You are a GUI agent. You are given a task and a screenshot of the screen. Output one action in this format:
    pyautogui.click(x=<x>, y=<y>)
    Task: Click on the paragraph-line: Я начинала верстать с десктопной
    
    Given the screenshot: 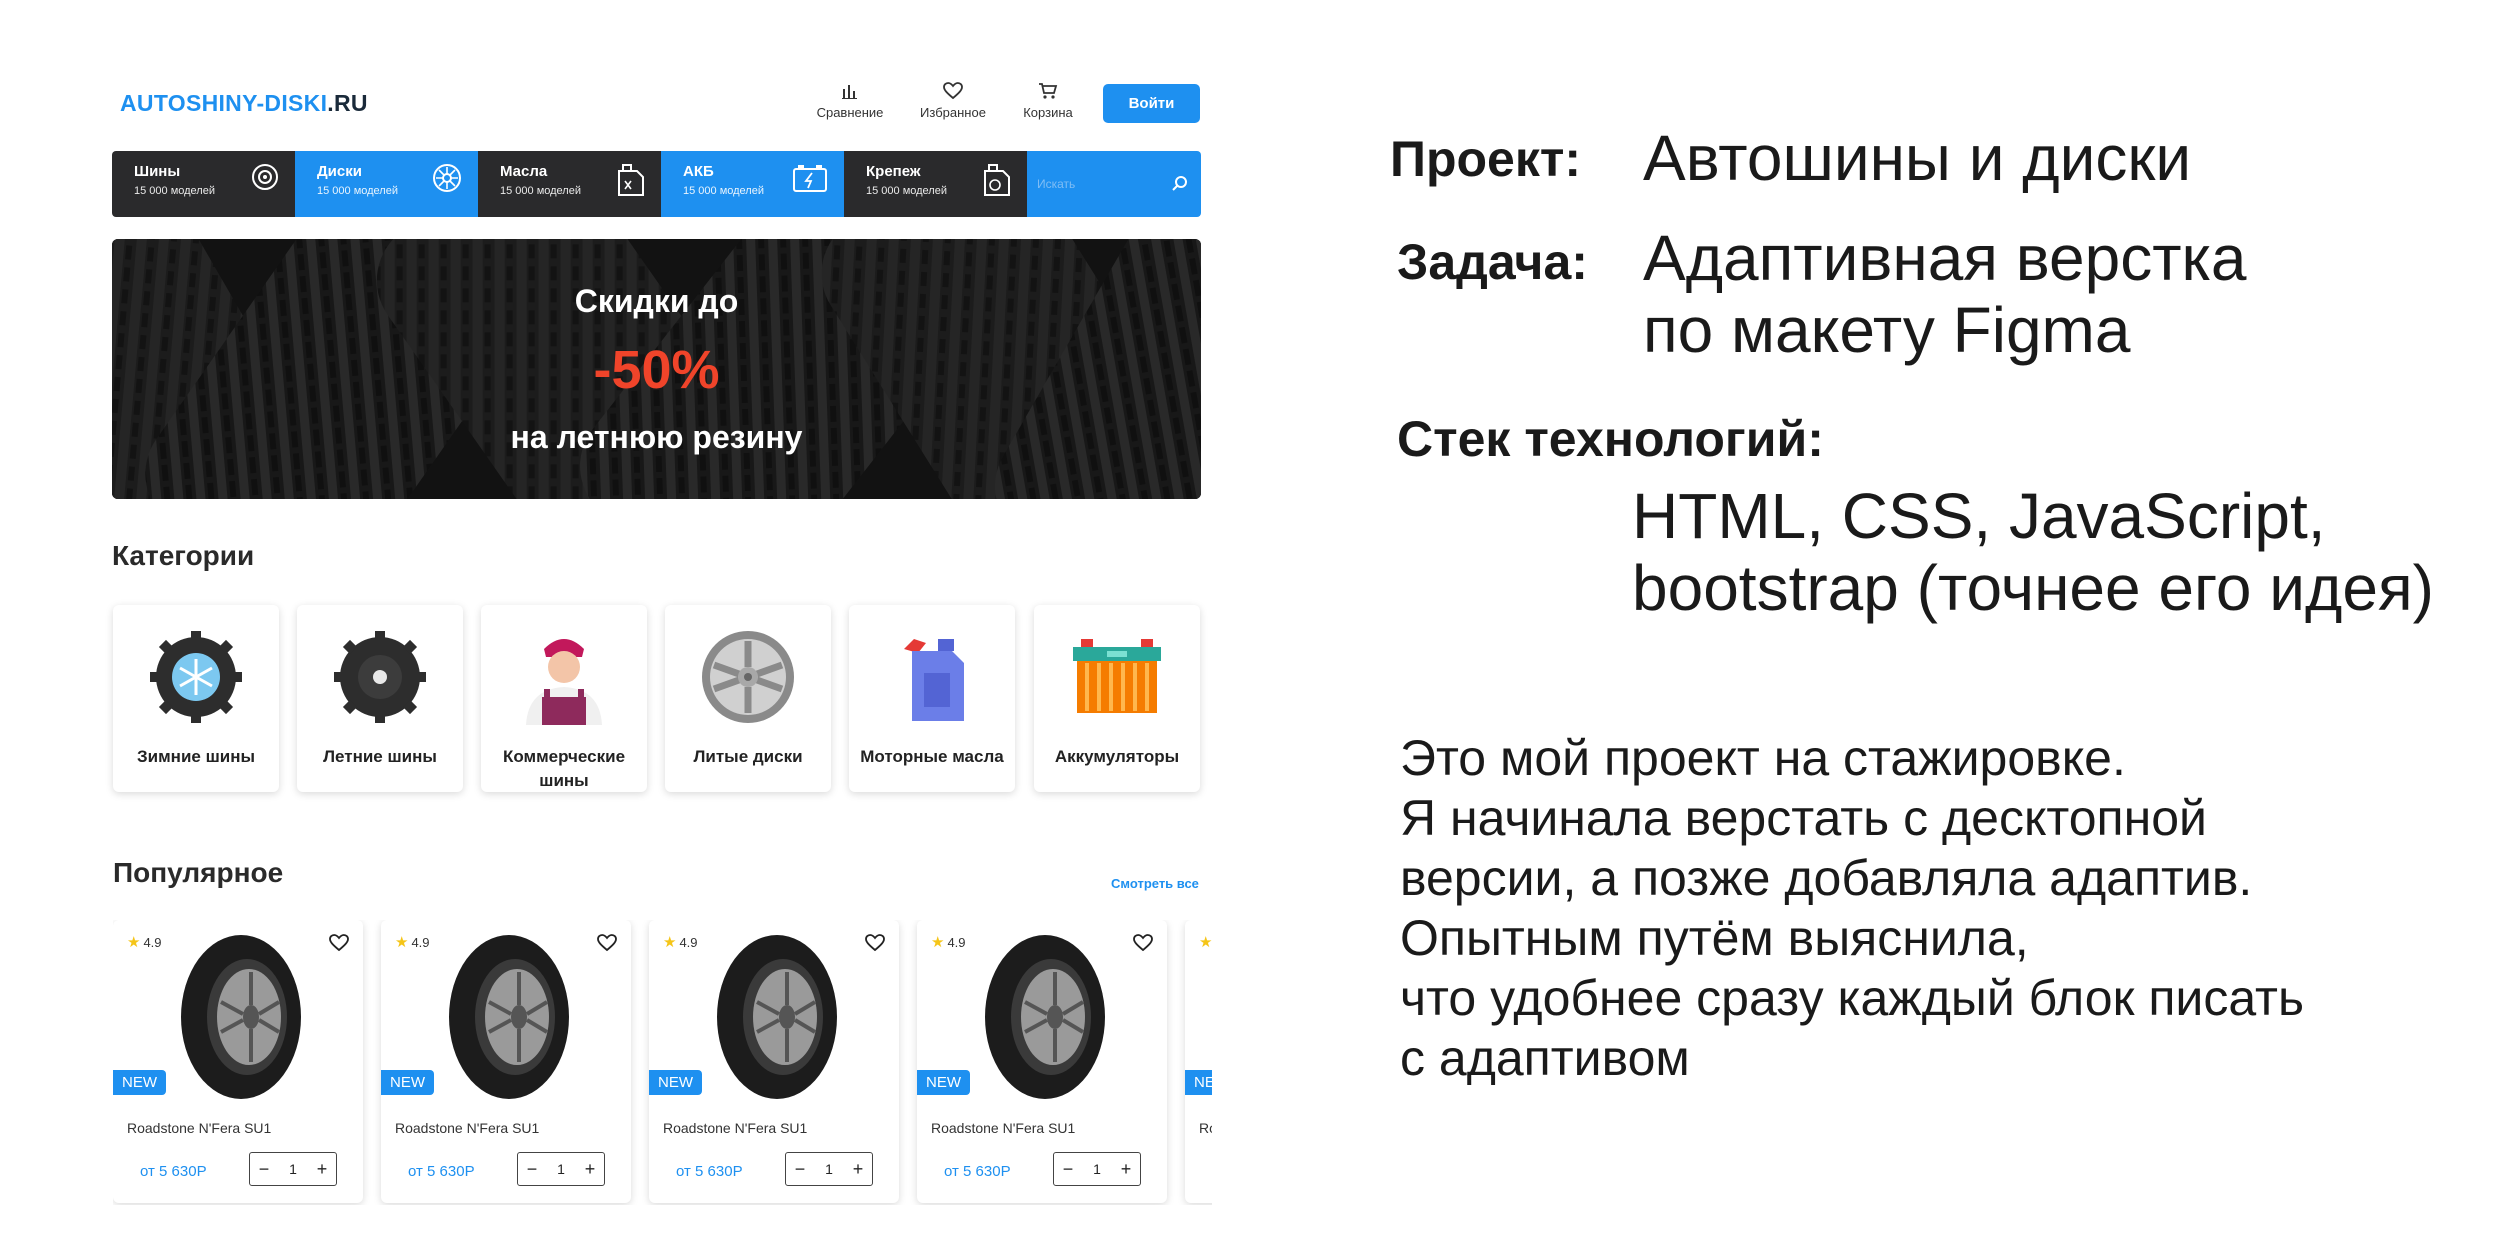 What is the action you would take?
    pyautogui.click(x=1803, y=818)
    